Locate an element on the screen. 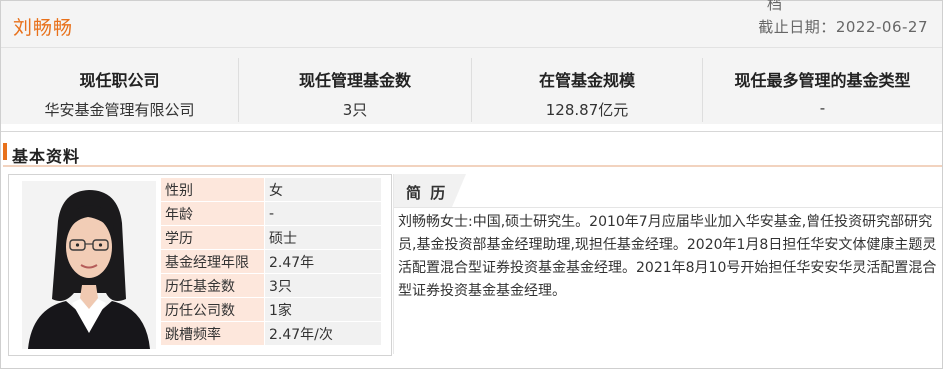 The height and width of the screenshot is (369, 943). table-row: 历任基金数 3只 is located at coordinates (271, 285).